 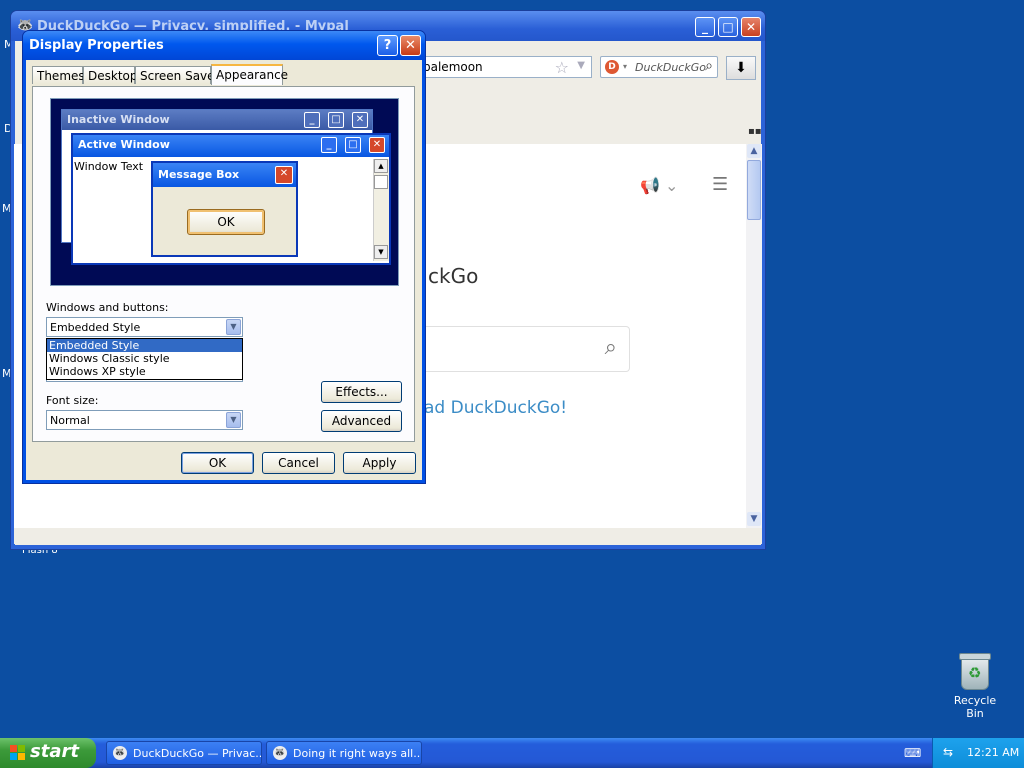 I want to click on add-duckduckgo-link: ad DuckDuckGo!, so click(x=495, y=408).